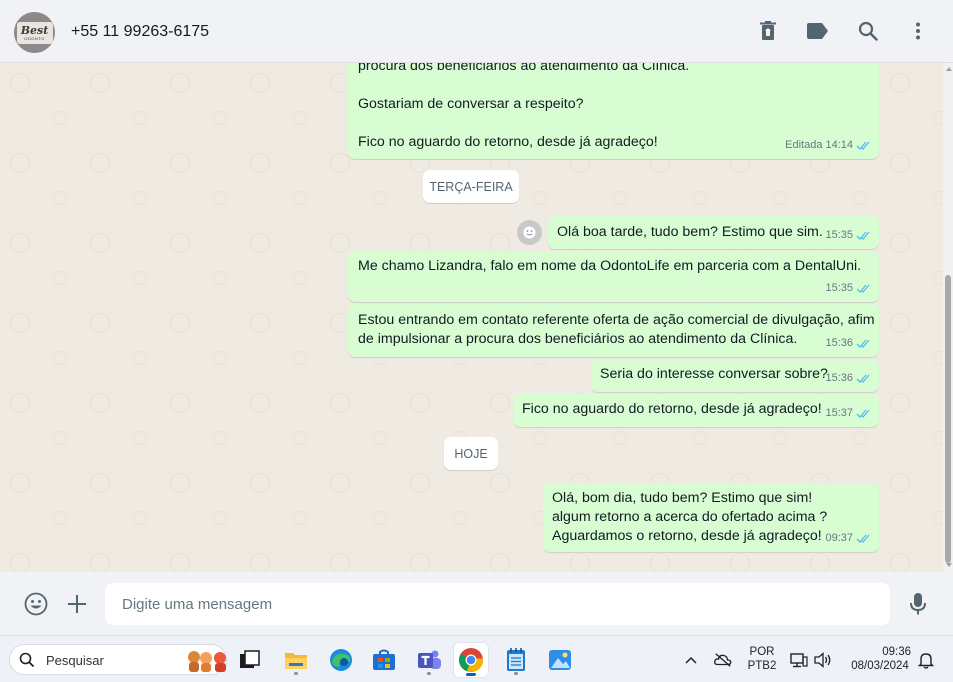 The height and width of the screenshot is (682, 953). Describe the element at coordinates (529, 232) in the screenshot. I see `emoji-reaction-icon` at that location.